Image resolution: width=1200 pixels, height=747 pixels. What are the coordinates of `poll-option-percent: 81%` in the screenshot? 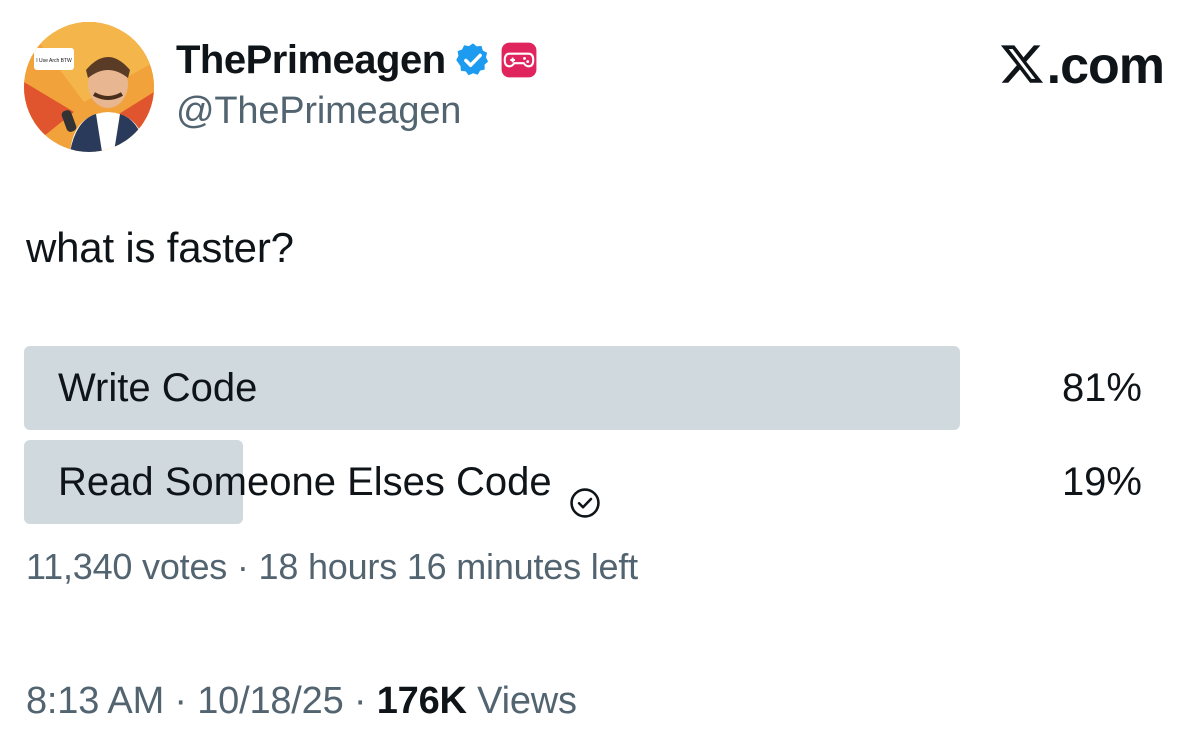 It's located at (1101, 388).